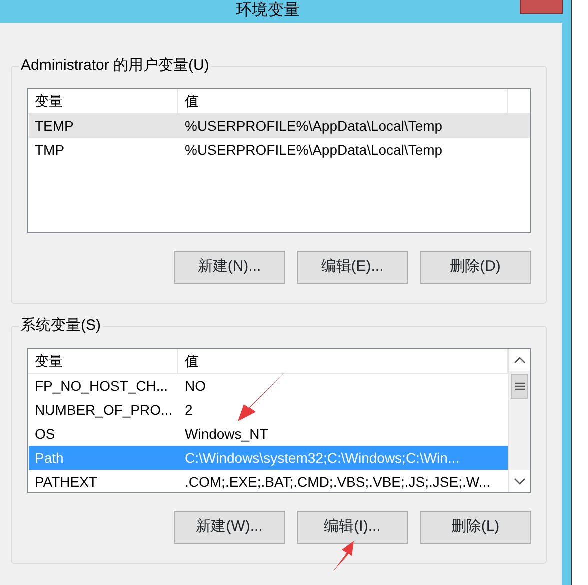  I want to click on scroll-down-button, so click(519, 481).